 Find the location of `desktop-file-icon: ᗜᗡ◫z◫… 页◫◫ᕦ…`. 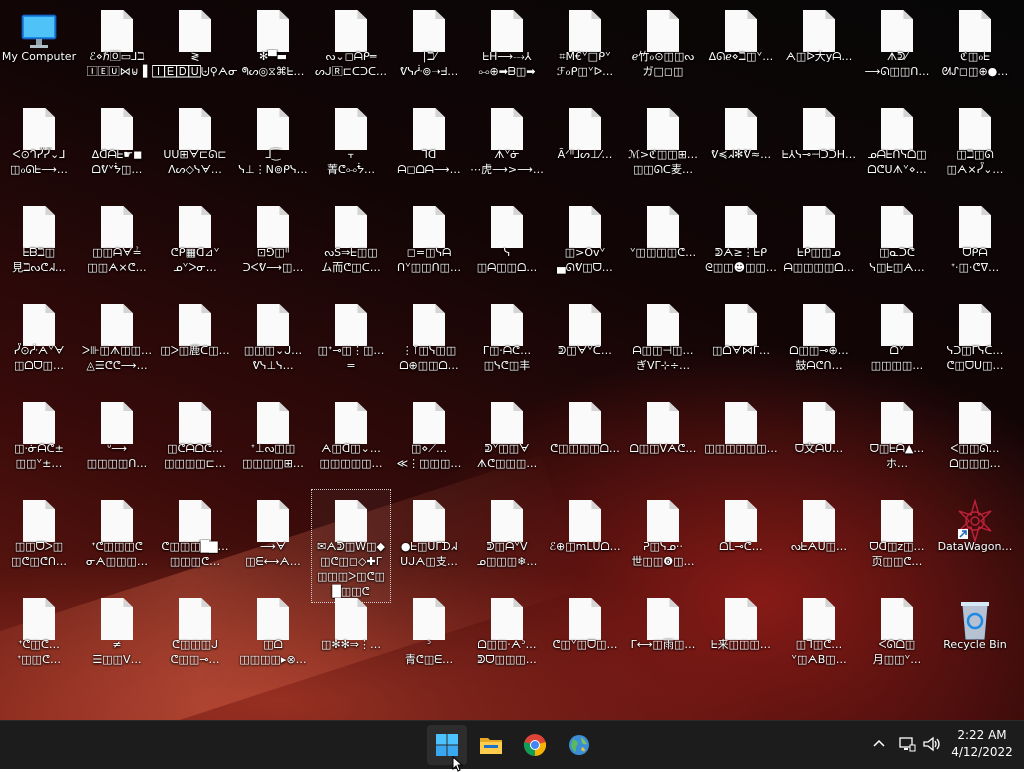

desktop-file-icon: ᗜᗡ◫z◫… 页◫◫ᕦ… is located at coordinates (897, 537).